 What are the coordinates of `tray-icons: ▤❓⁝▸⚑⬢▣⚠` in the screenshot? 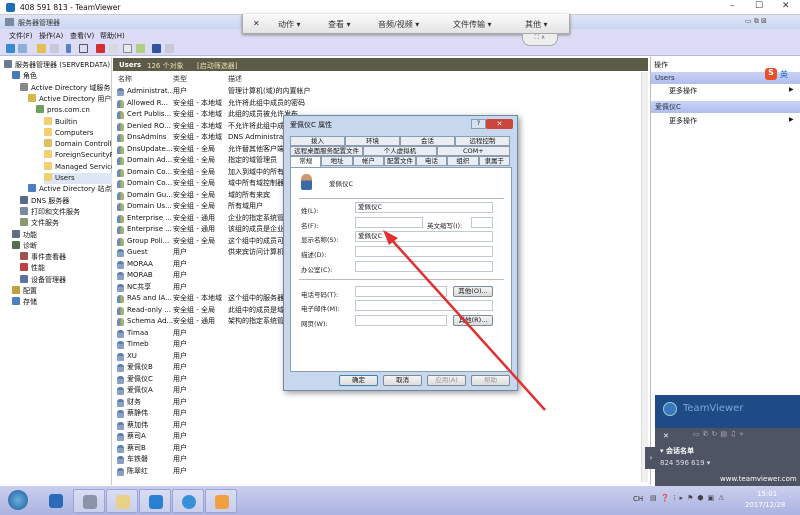 It's located at (689, 498).